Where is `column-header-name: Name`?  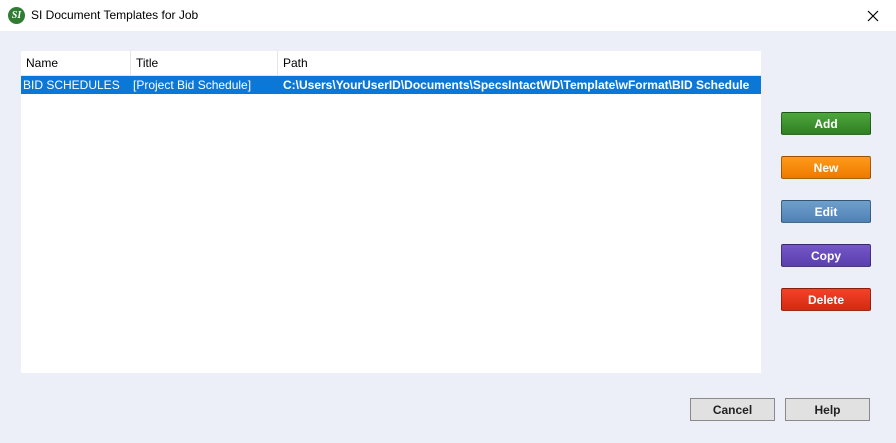 column-header-name: Name is located at coordinates (76, 63).